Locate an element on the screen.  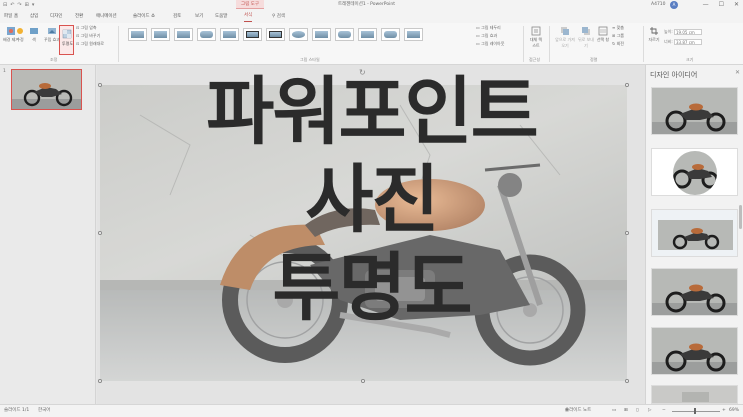
save-icon: ⊟ is located at coordinates (5, 5).